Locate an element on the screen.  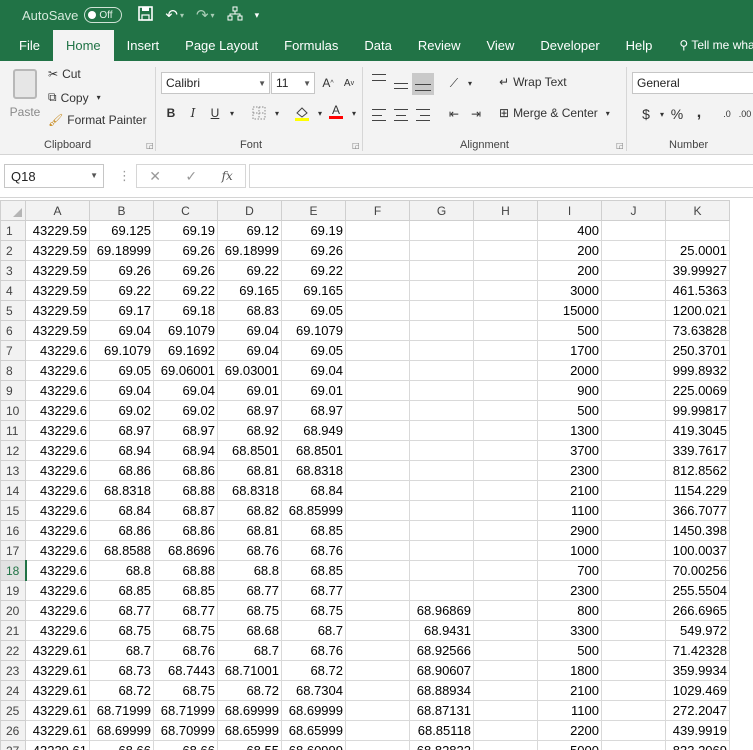
cell-d7: 69.04 is located at coordinates (249, 350).